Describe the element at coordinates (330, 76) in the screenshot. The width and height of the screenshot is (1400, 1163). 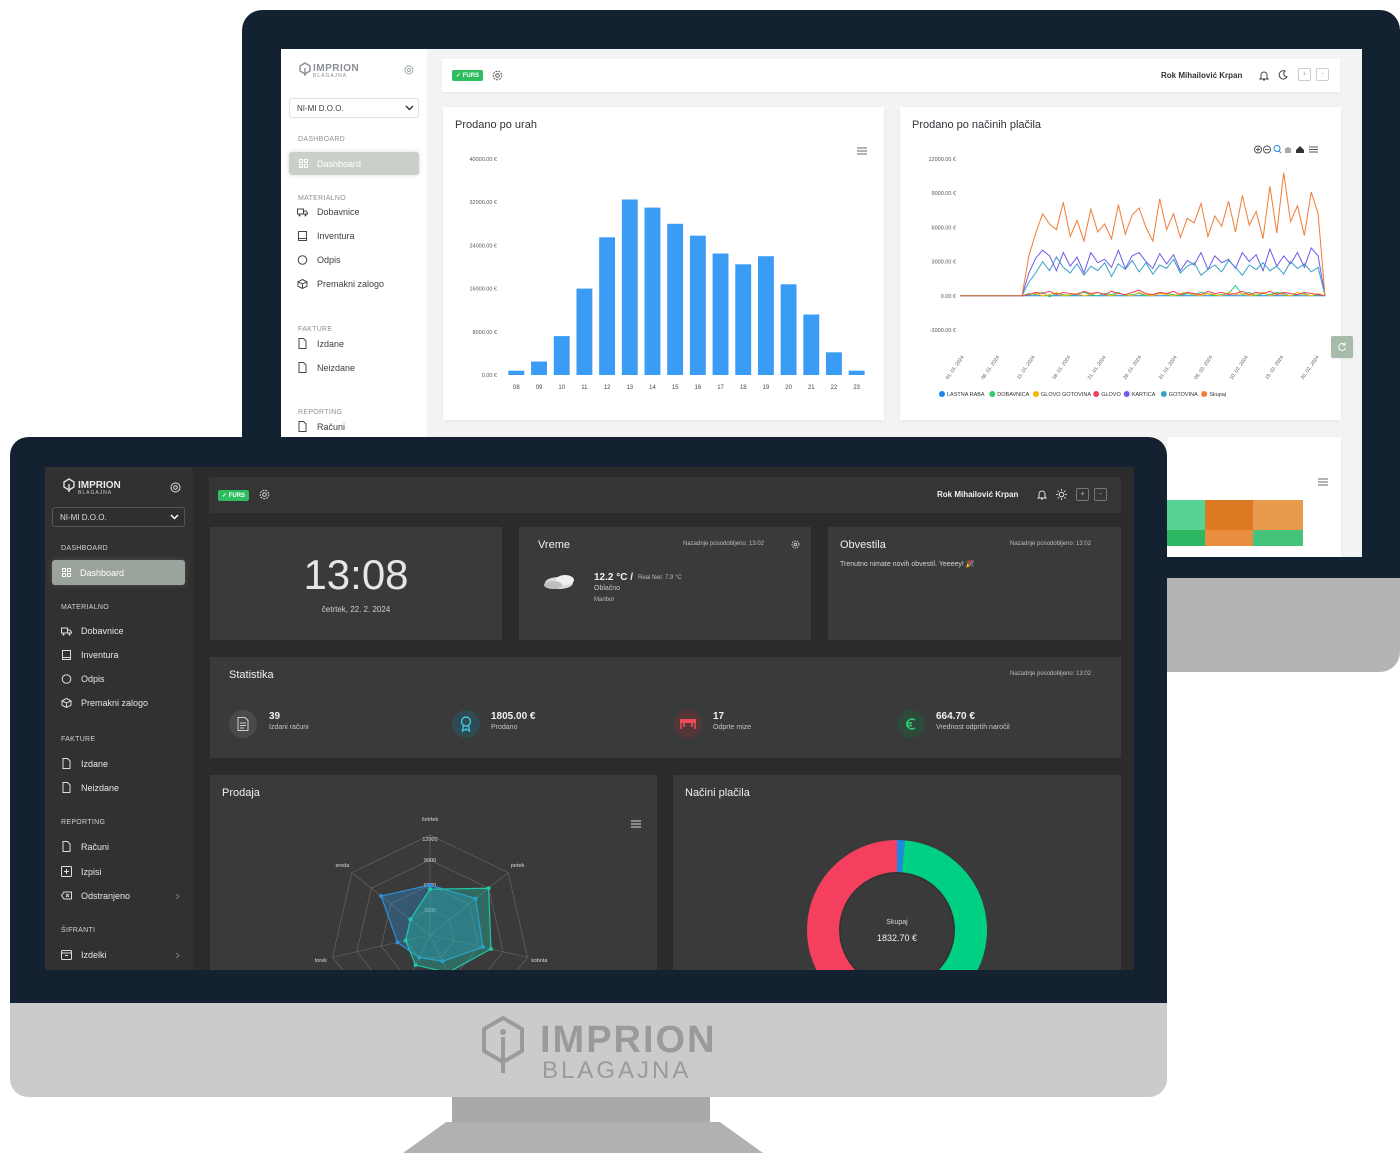
I see `brand-sub: BLAGAJNA` at that location.